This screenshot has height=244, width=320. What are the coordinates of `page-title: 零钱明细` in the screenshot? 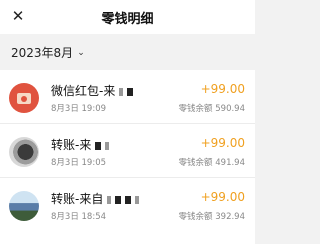 It's located at (127, 19).